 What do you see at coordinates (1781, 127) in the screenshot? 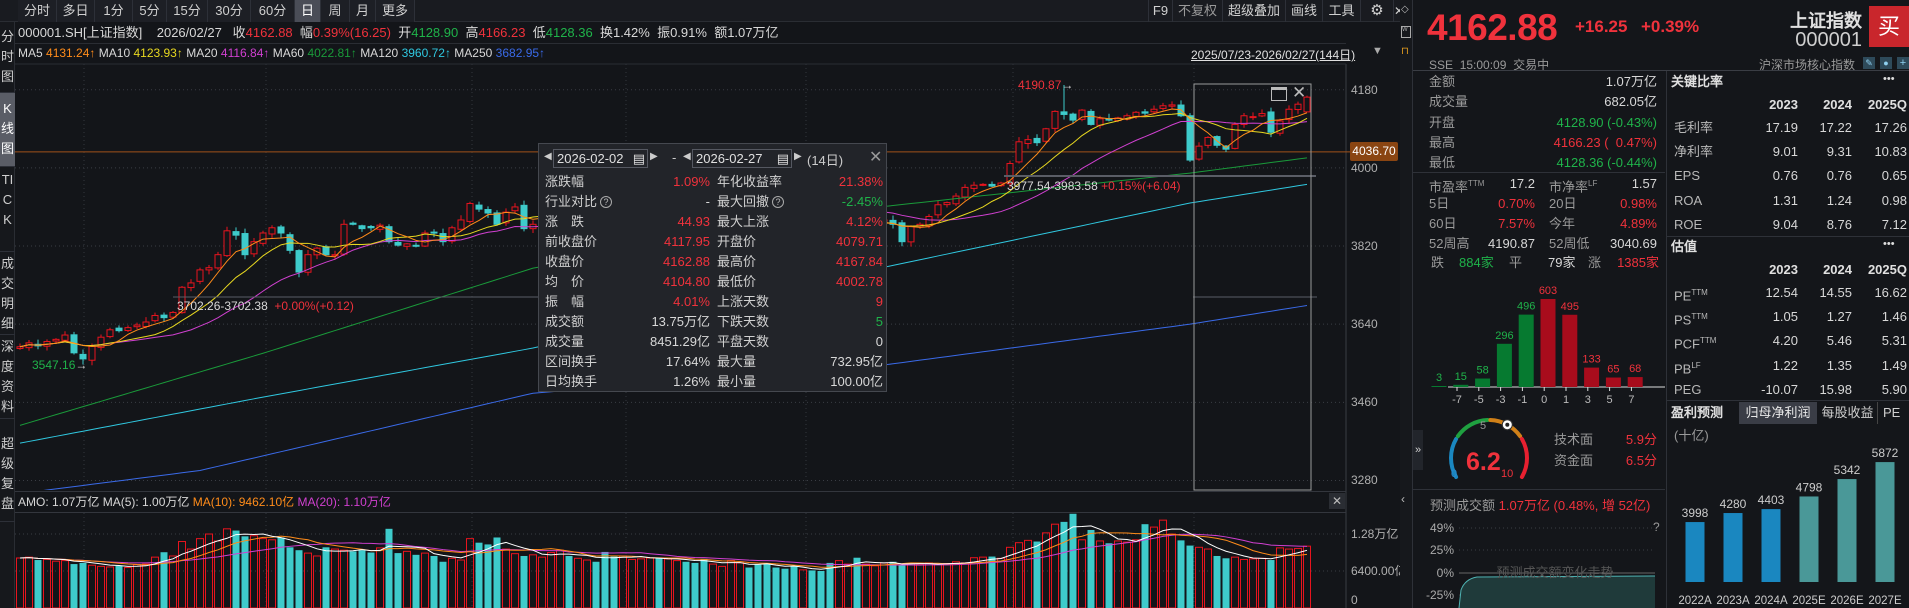
I see `ratio-value: 17.19` at bounding box center [1781, 127].